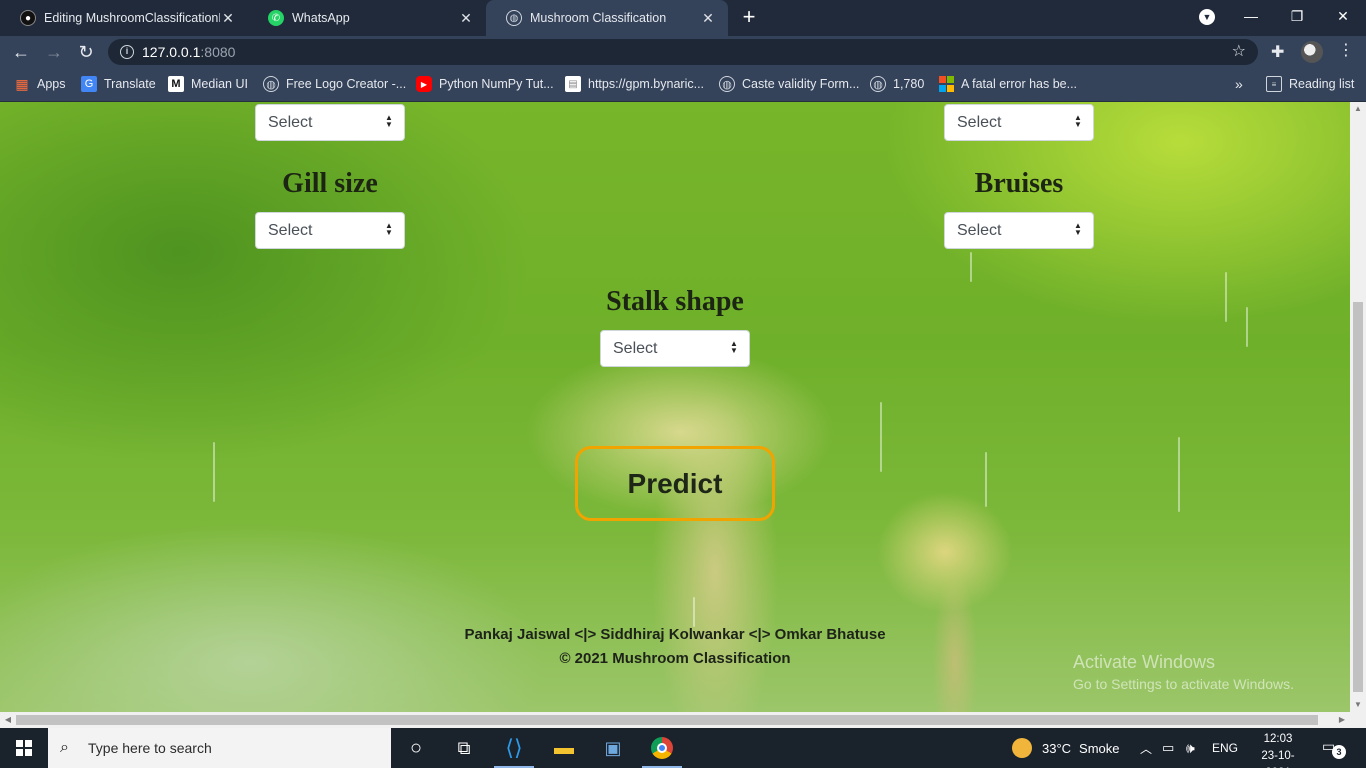 This screenshot has width=1366, height=768. I want to click on tab-search-icon: ▼, so click(1207, 17).